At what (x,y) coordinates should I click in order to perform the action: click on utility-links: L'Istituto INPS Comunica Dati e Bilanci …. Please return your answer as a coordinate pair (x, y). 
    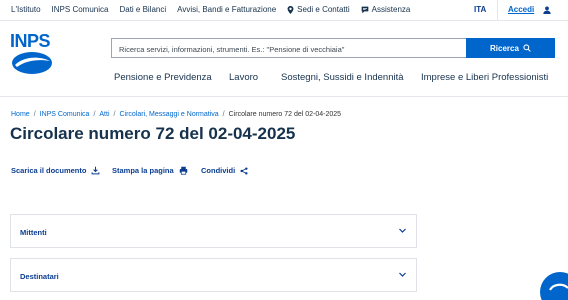
    Looking at the image, I should click on (210, 9).